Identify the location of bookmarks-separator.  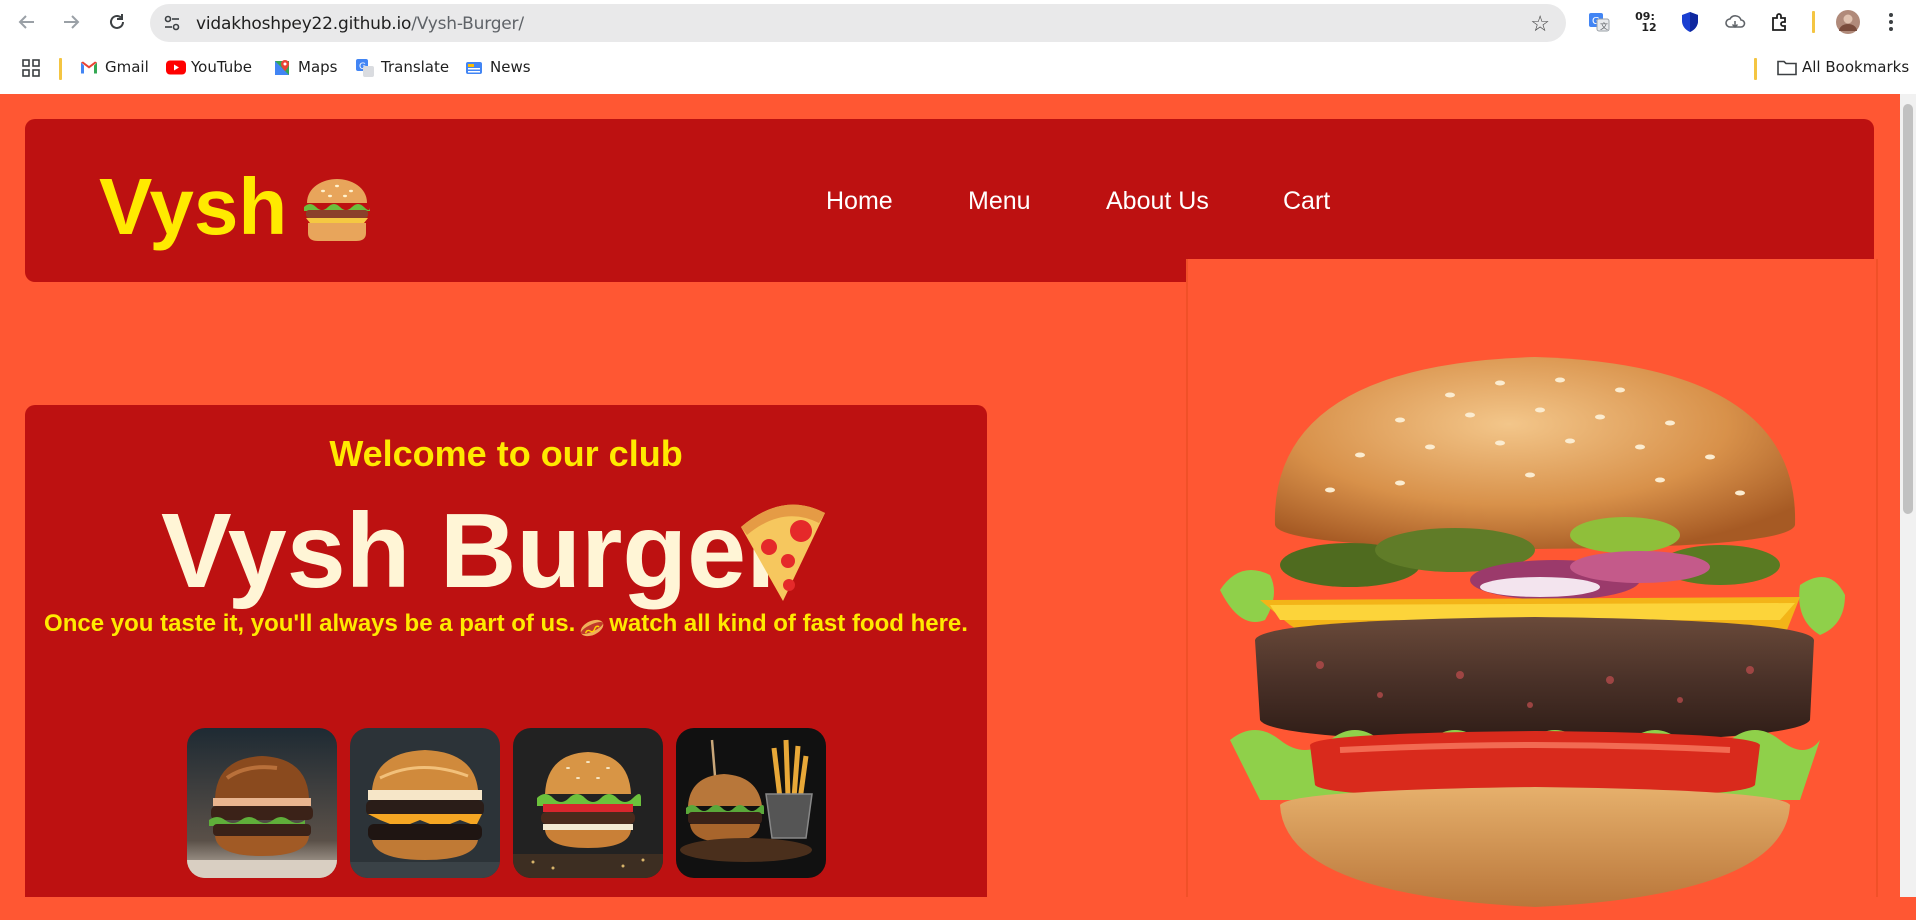
(60, 69).